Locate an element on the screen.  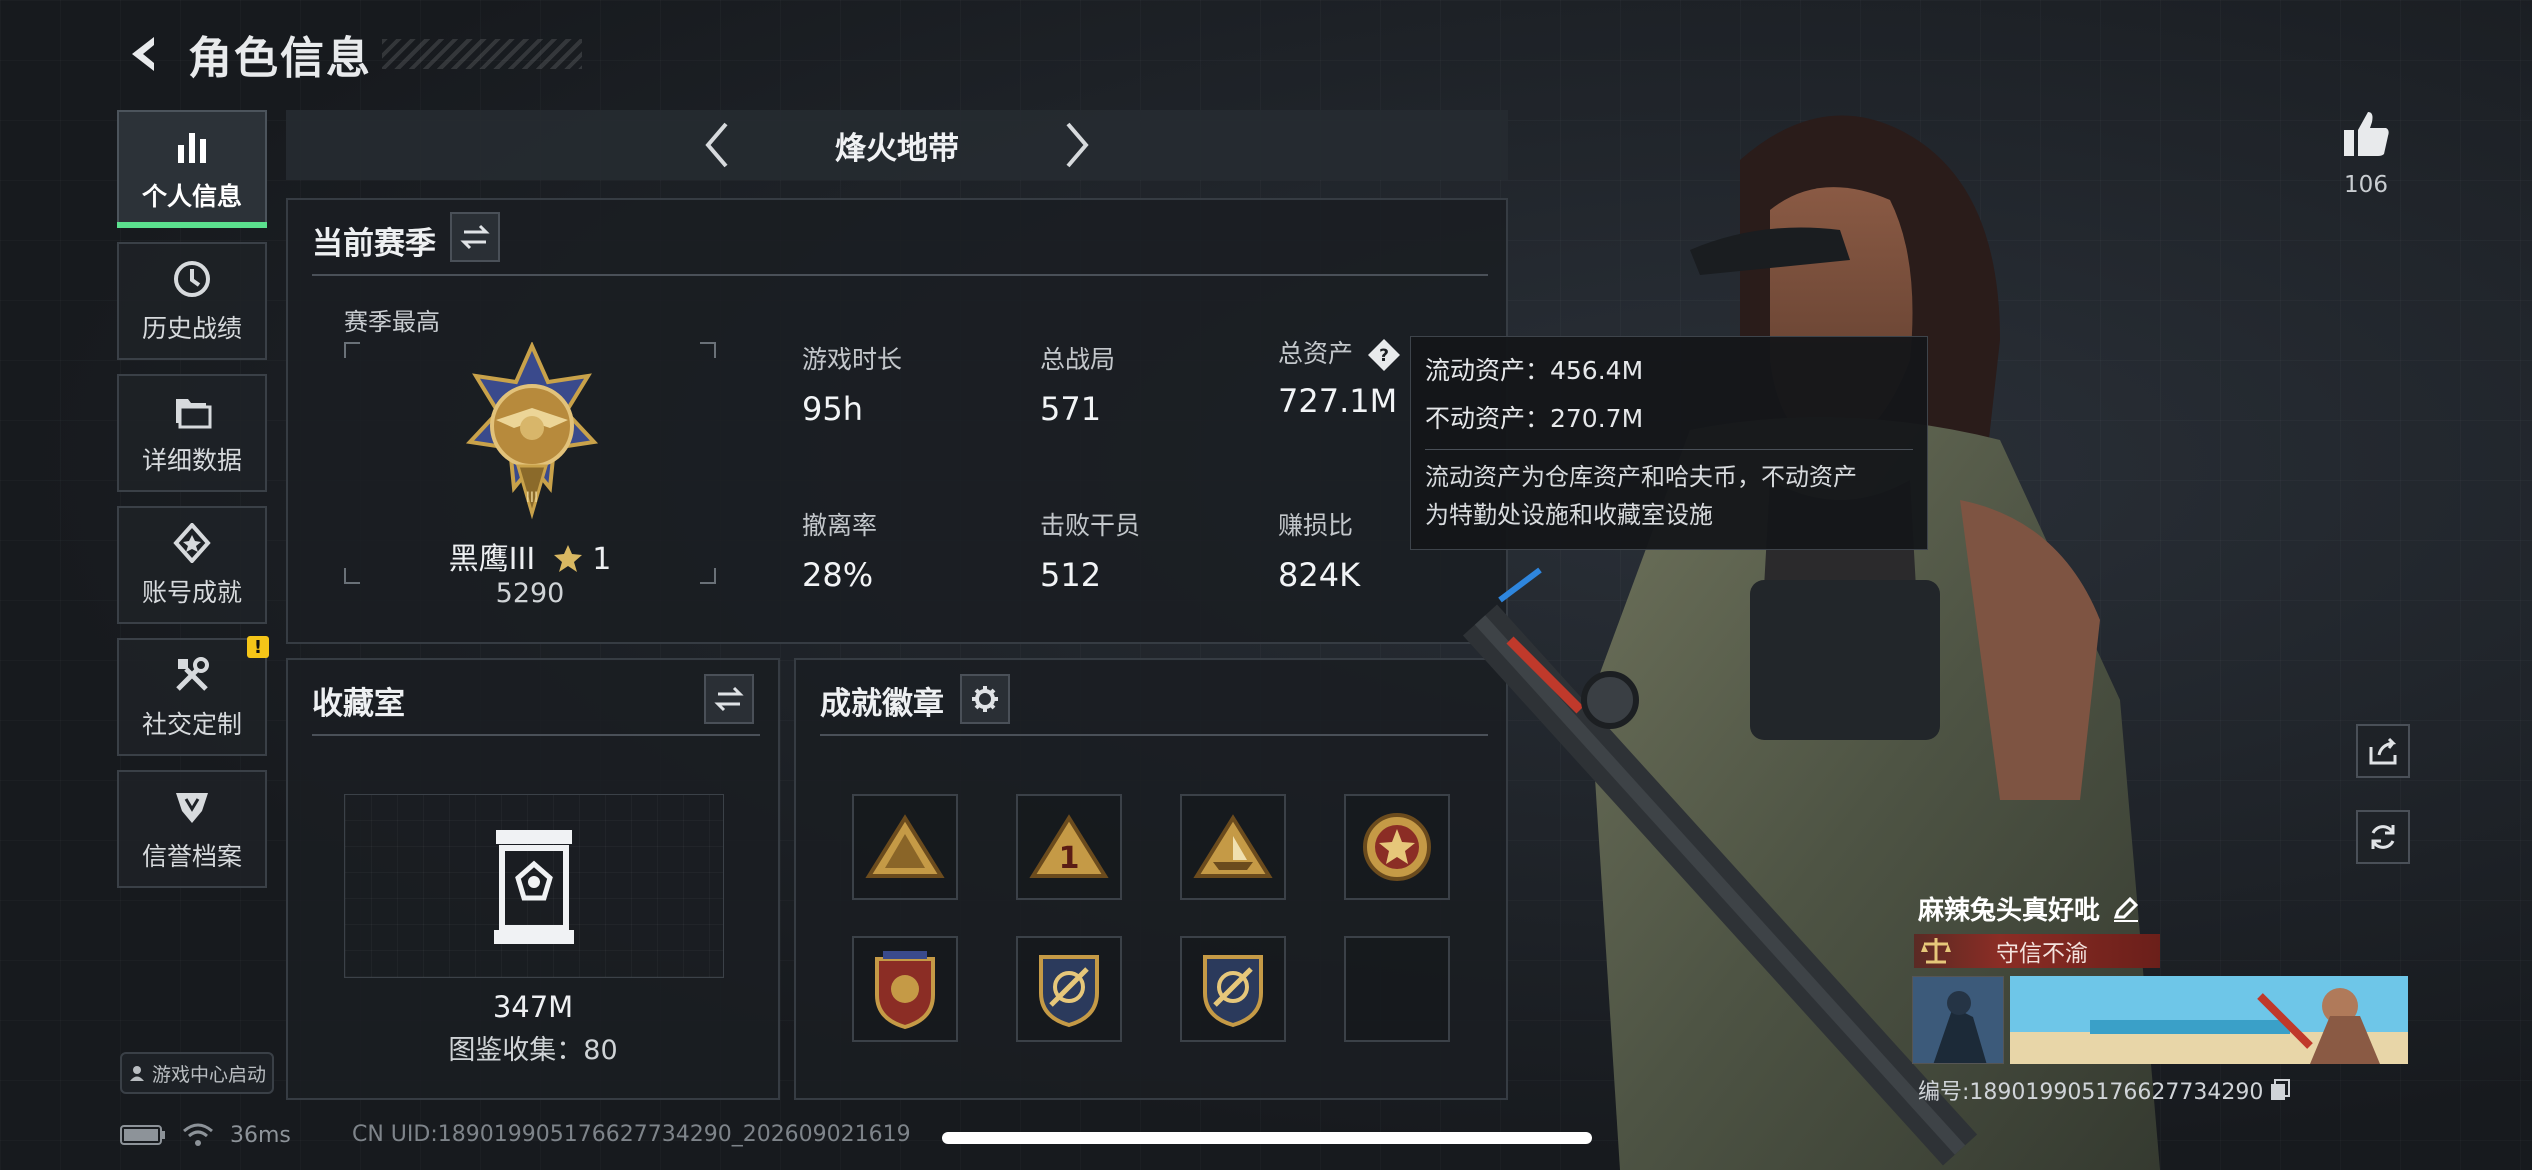
number-one-badge-icon: 1 is located at coordinates (1069, 846).